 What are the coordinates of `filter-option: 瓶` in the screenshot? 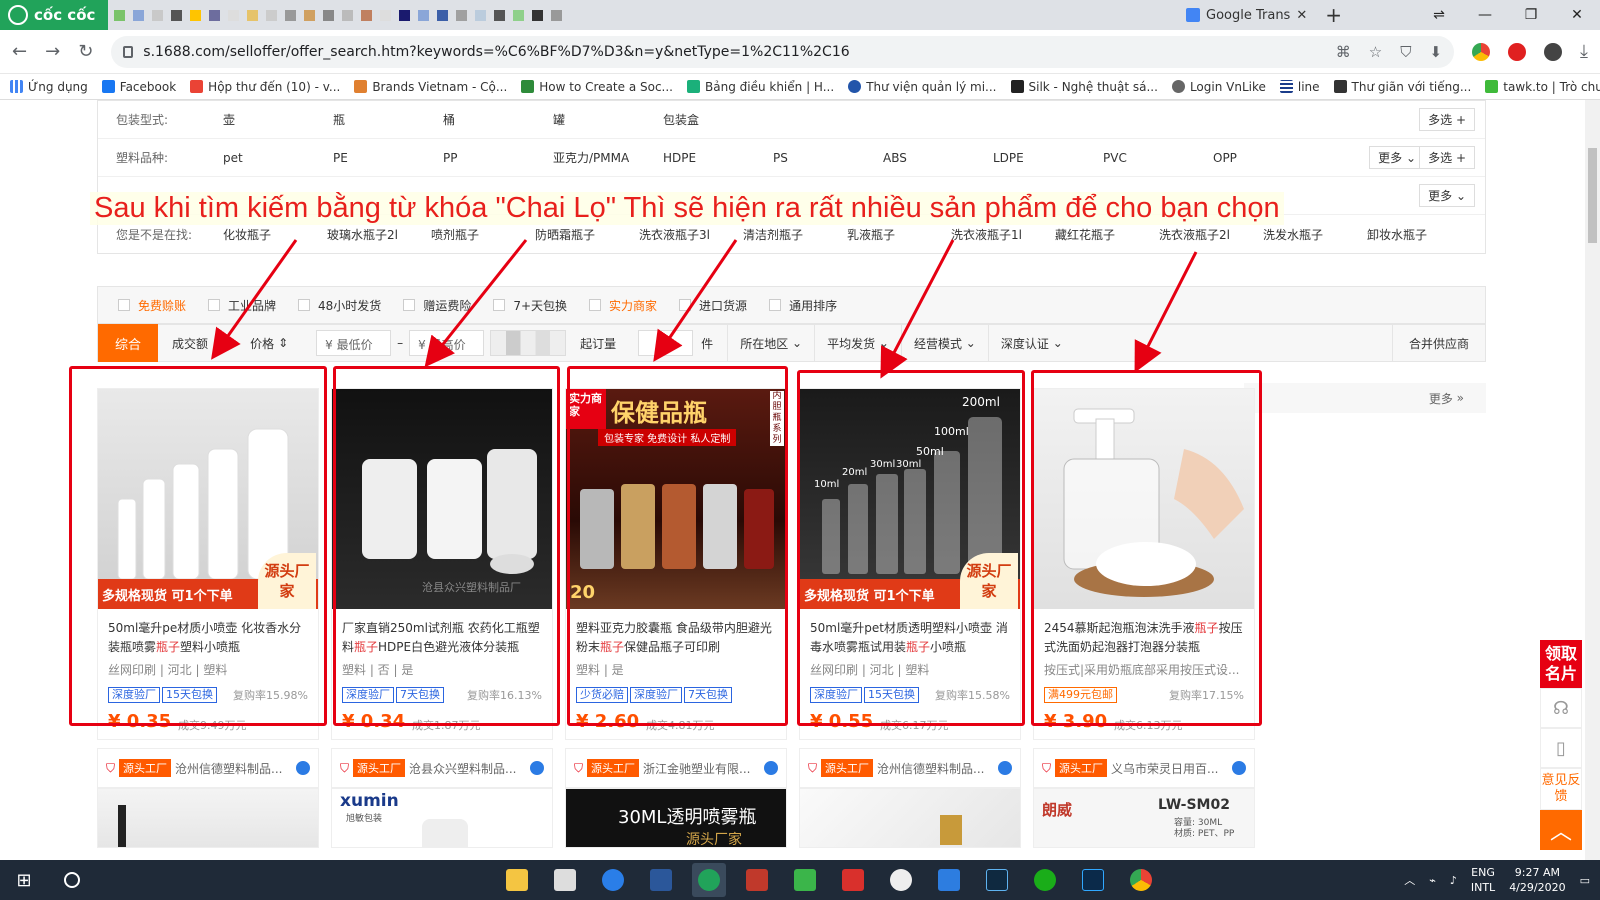 It's located at (388, 119).